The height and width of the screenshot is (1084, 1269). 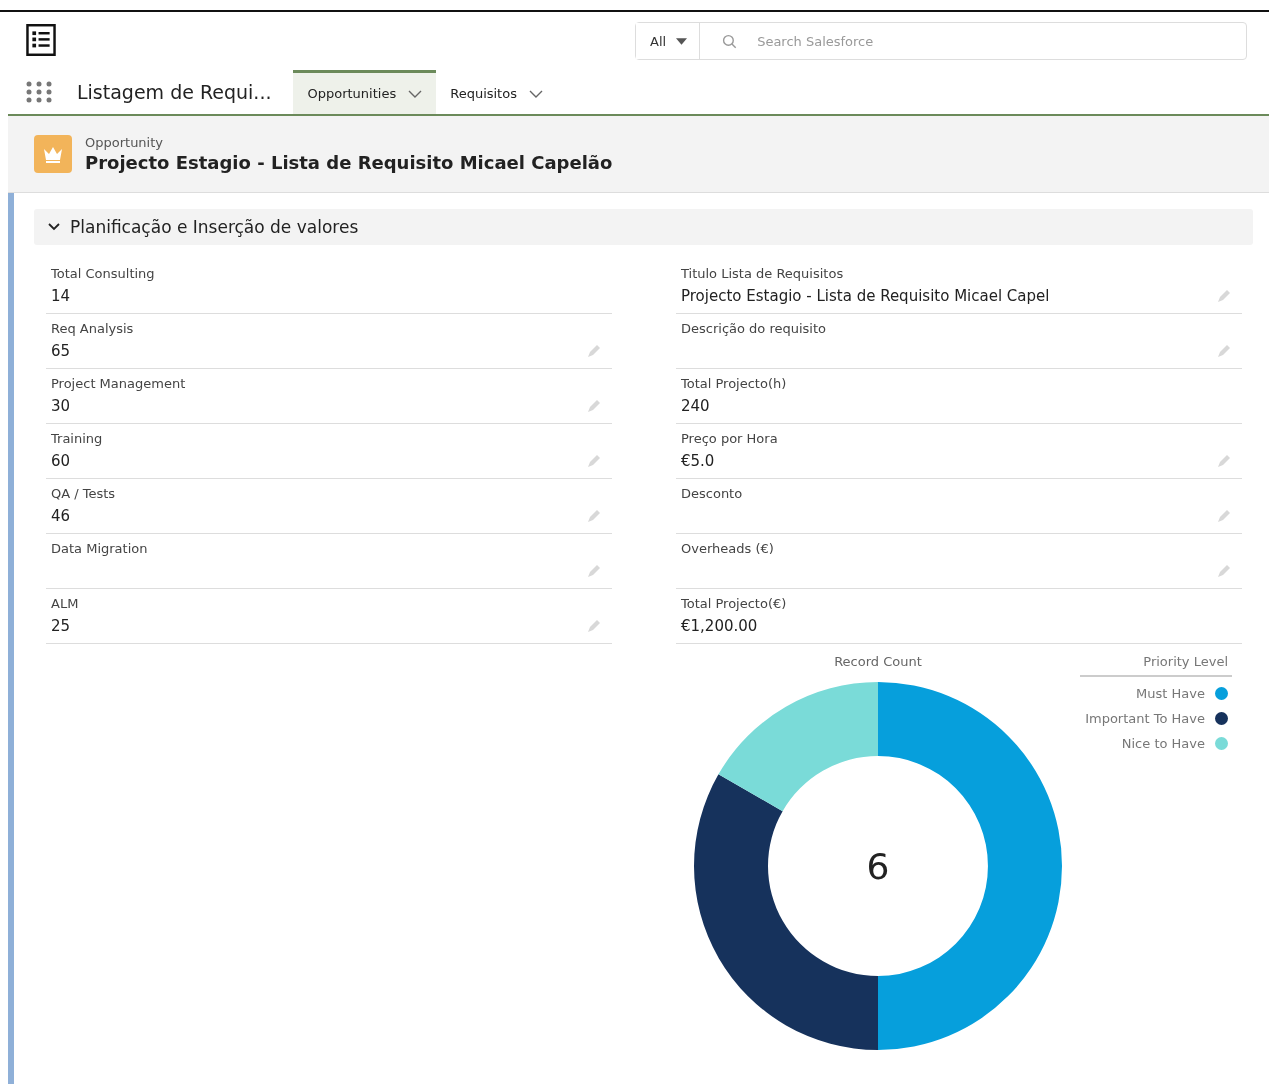 I want to click on field-label: Req Analysis, so click(x=92, y=328).